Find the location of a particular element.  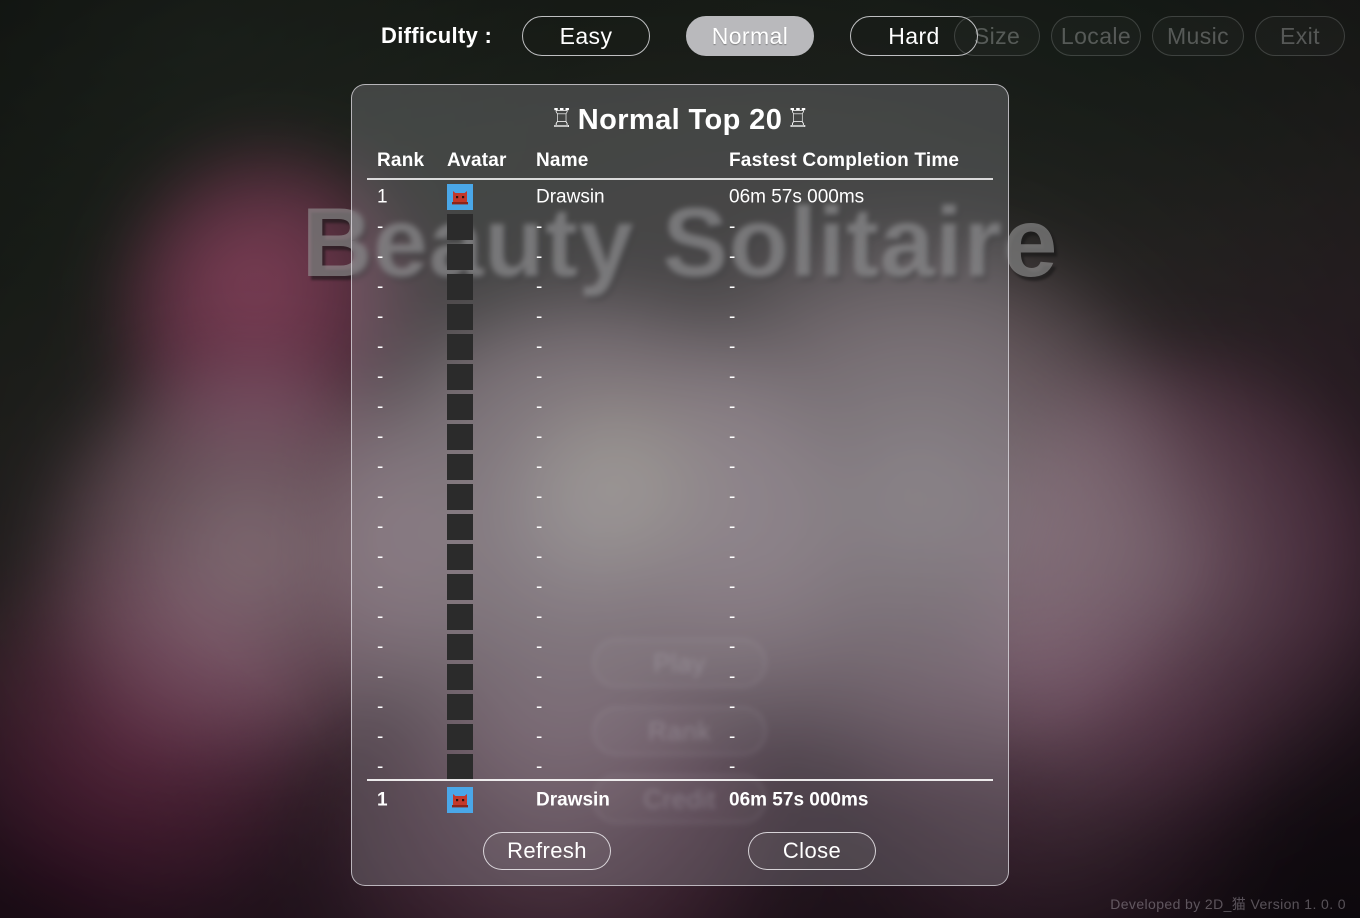

leaderboard-title-text: Normal Top 20 is located at coordinates (680, 120).